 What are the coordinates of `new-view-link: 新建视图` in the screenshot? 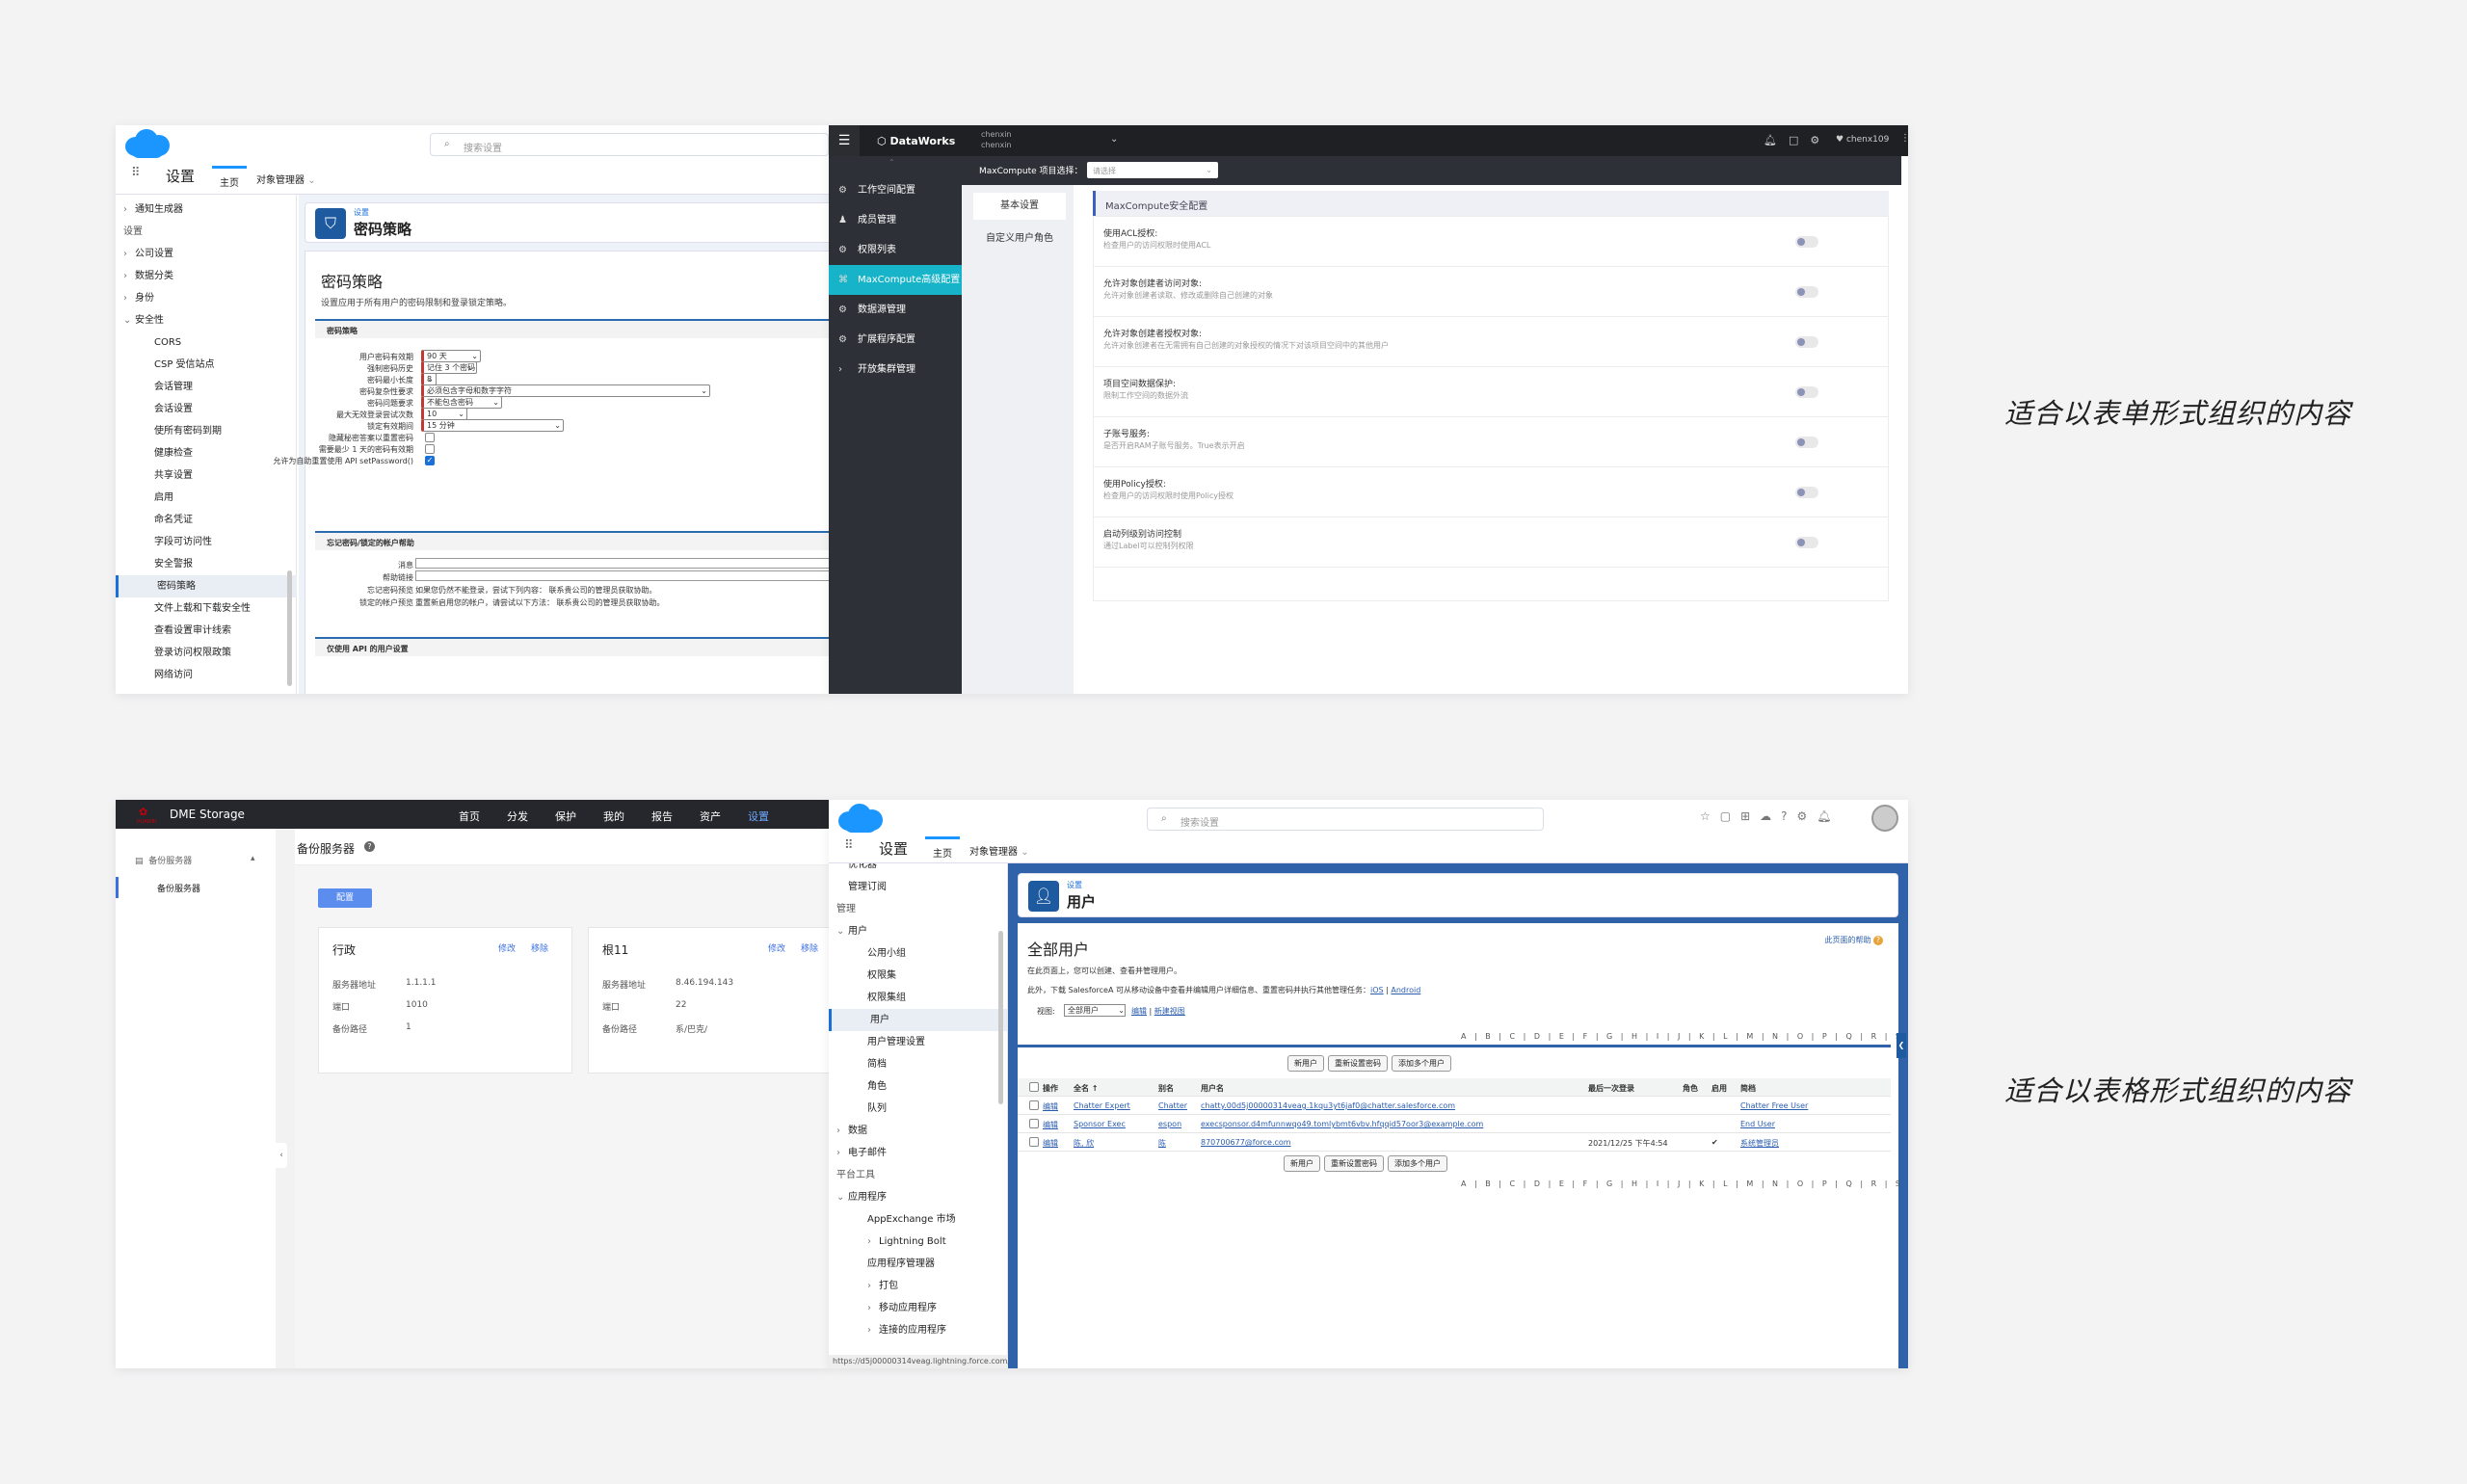 It's located at (1169, 1011).